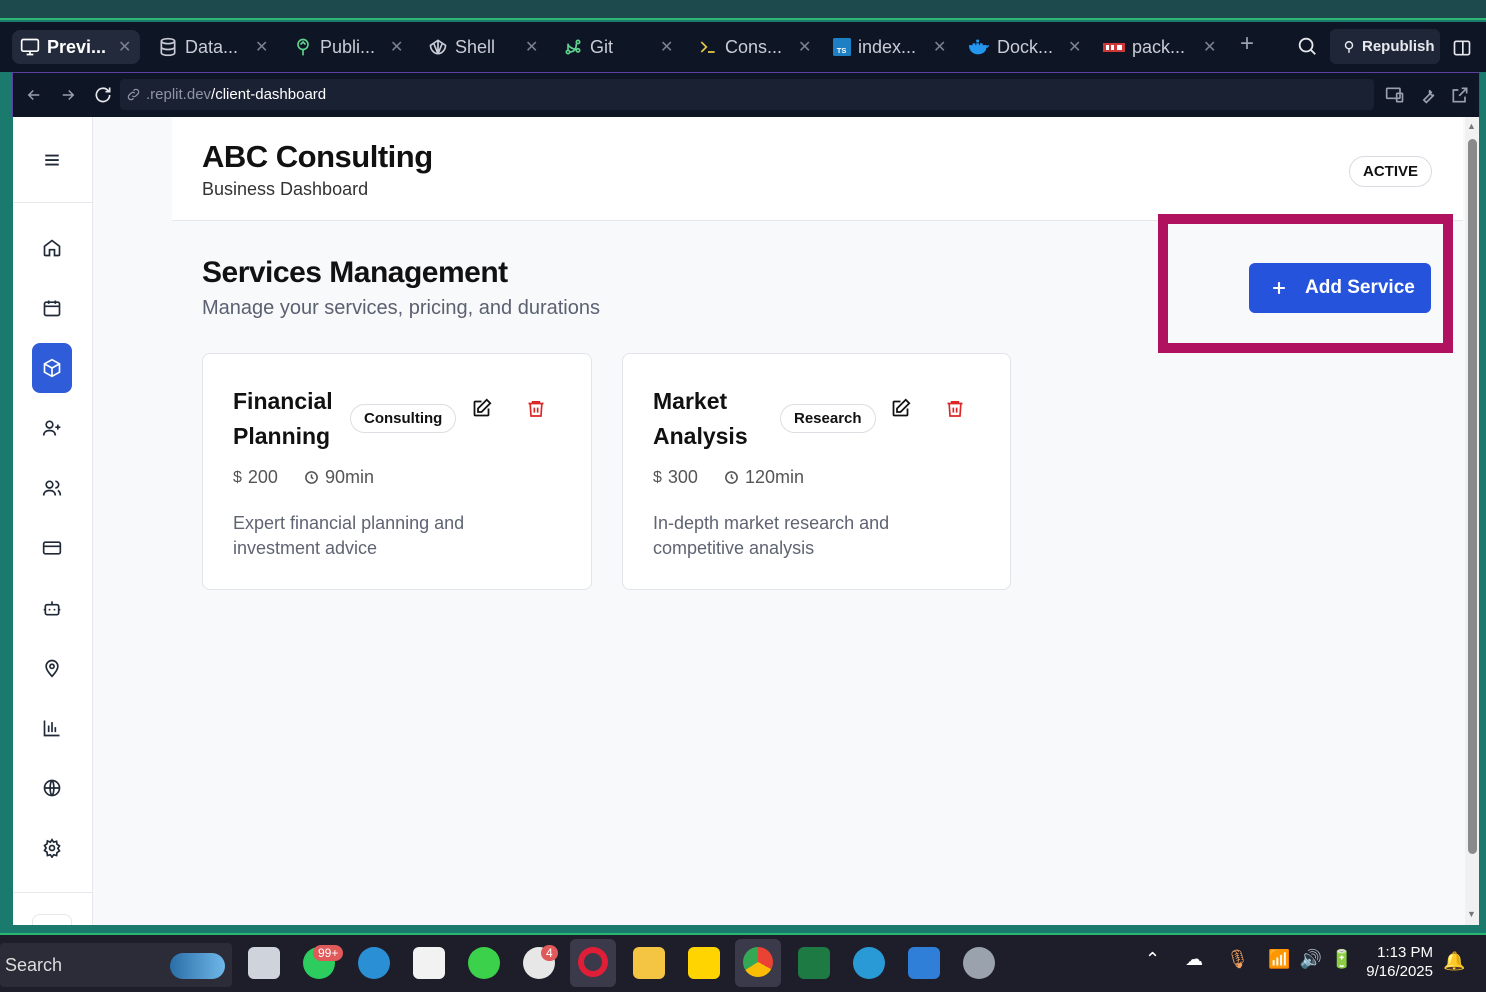 The width and height of the screenshot is (1486, 992). I want to click on edge-profile-icon, so click(374, 963).